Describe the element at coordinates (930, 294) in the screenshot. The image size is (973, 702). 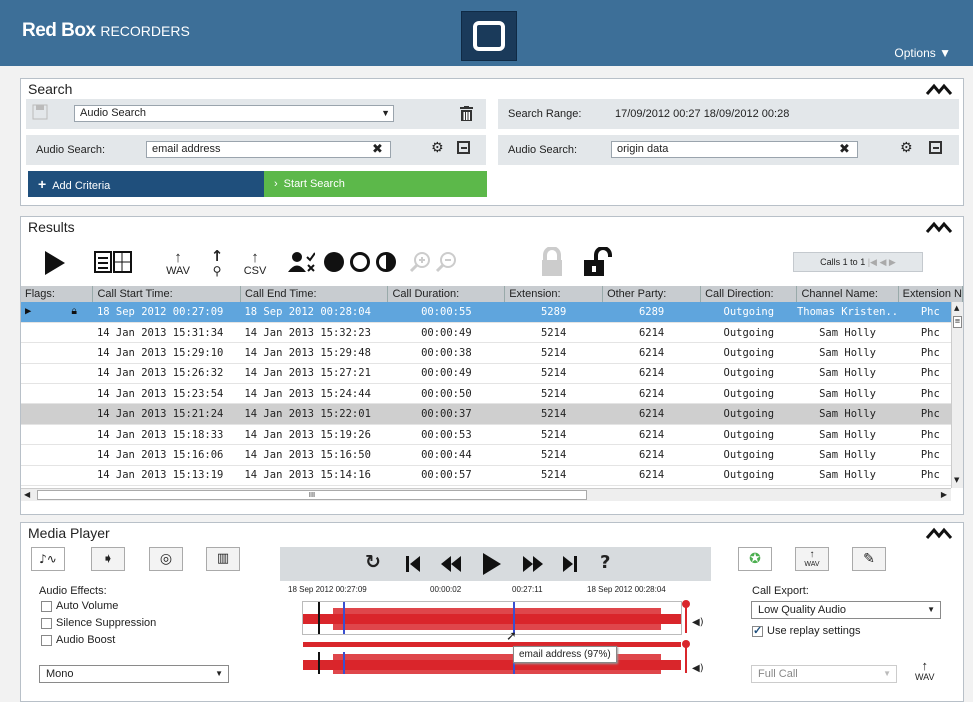
I see `column-header: Extension N` at that location.